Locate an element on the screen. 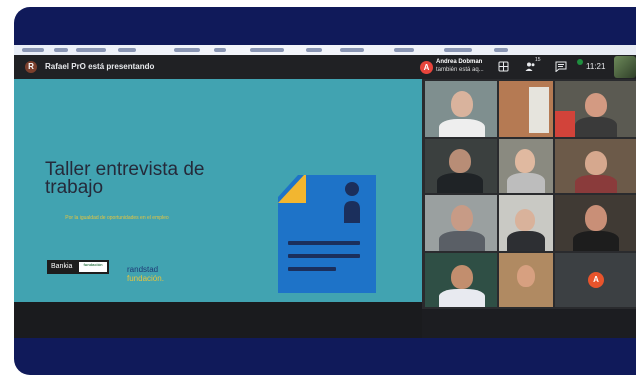 The width and height of the screenshot is (636, 378). randstad-logo-line-1: randstad is located at coordinates (143, 269).